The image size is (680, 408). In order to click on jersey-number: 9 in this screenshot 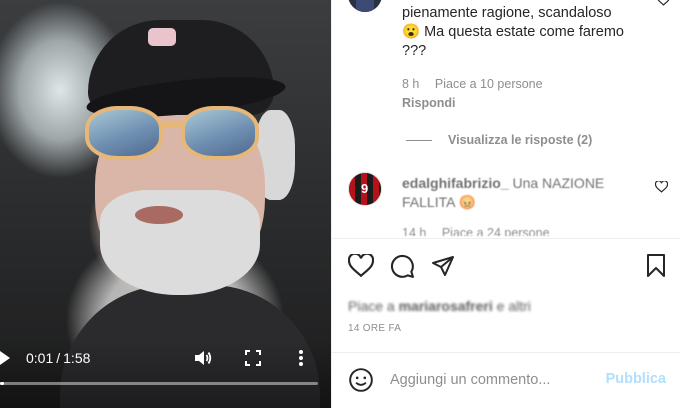, I will do `click(365, 188)`.